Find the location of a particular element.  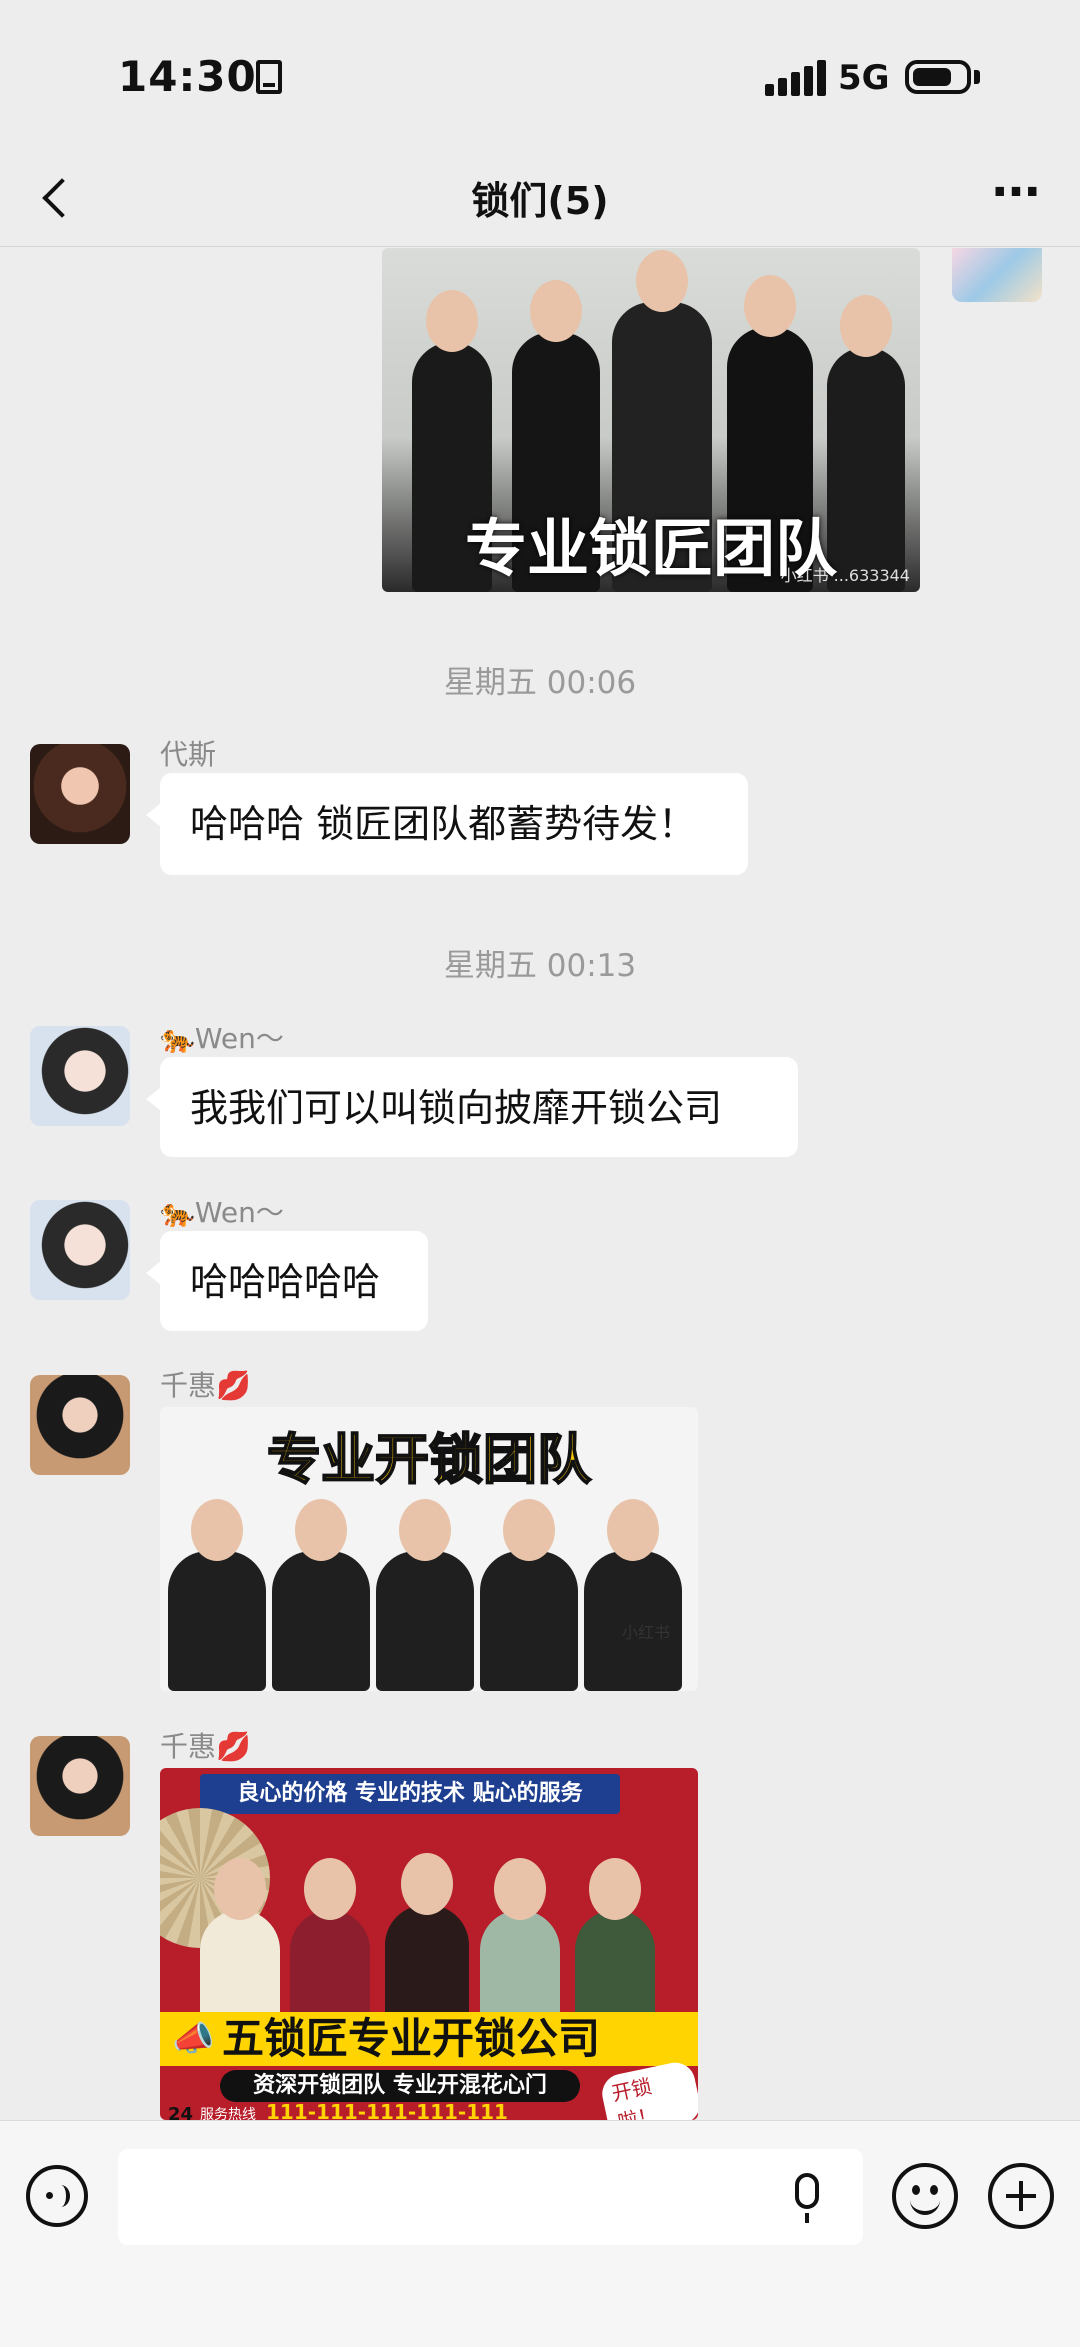

image-message: 专业开锁团队 小红书 is located at coordinates (429, 1549).